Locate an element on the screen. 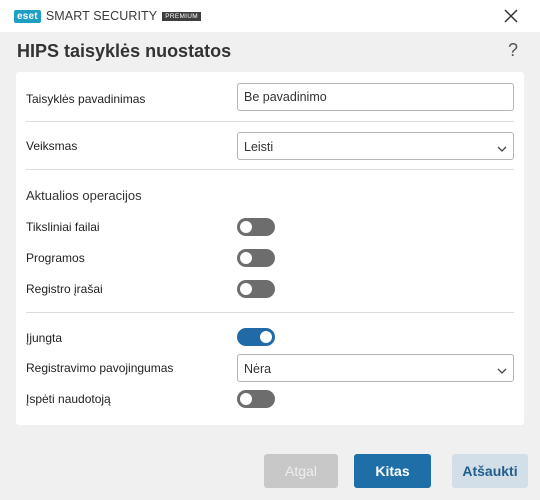 The image size is (540, 500). action-select-value: Leisti is located at coordinates (259, 147).